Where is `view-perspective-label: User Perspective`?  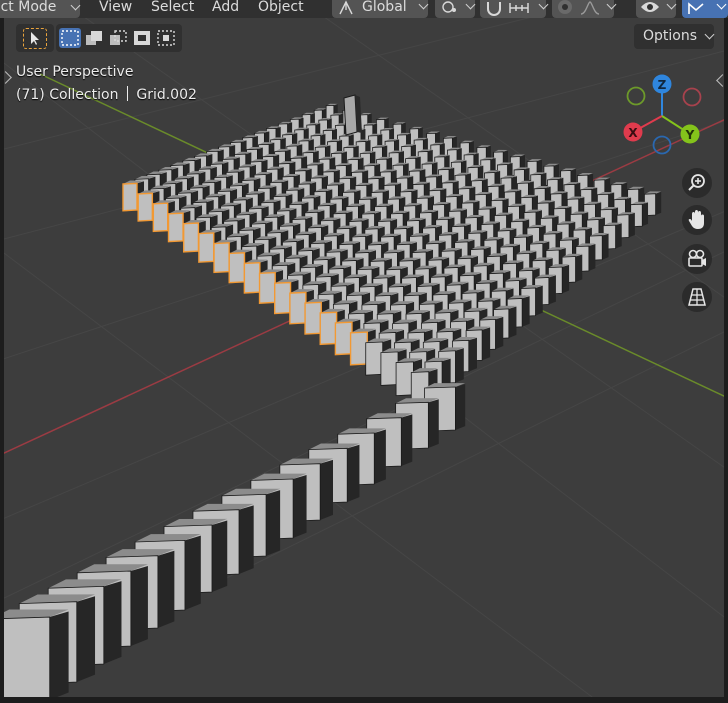
view-perspective-label: User Perspective is located at coordinates (75, 72).